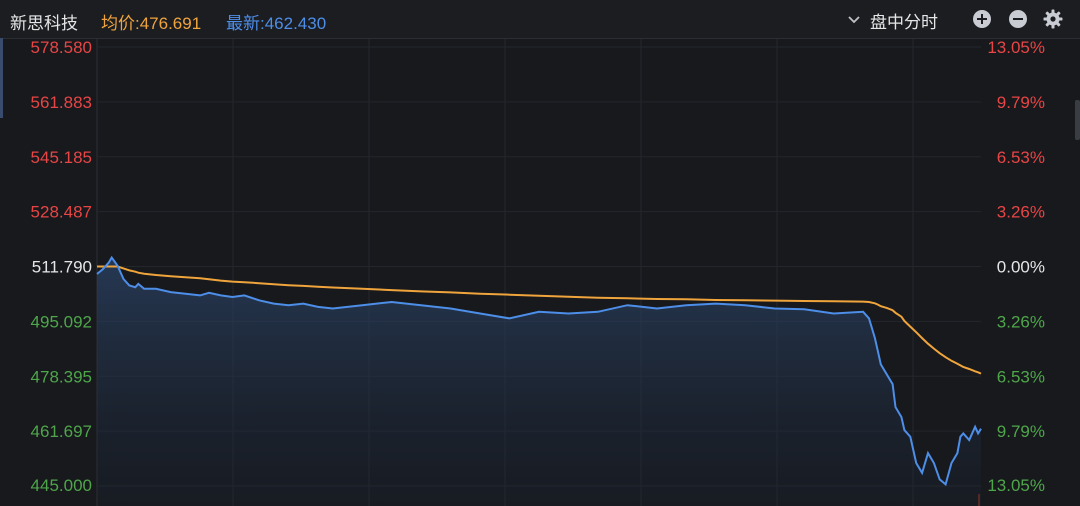 The image size is (1080, 506). What do you see at coordinates (982, 19) in the screenshot?
I see `plus-circle-icon` at bounding box center [982, 19].